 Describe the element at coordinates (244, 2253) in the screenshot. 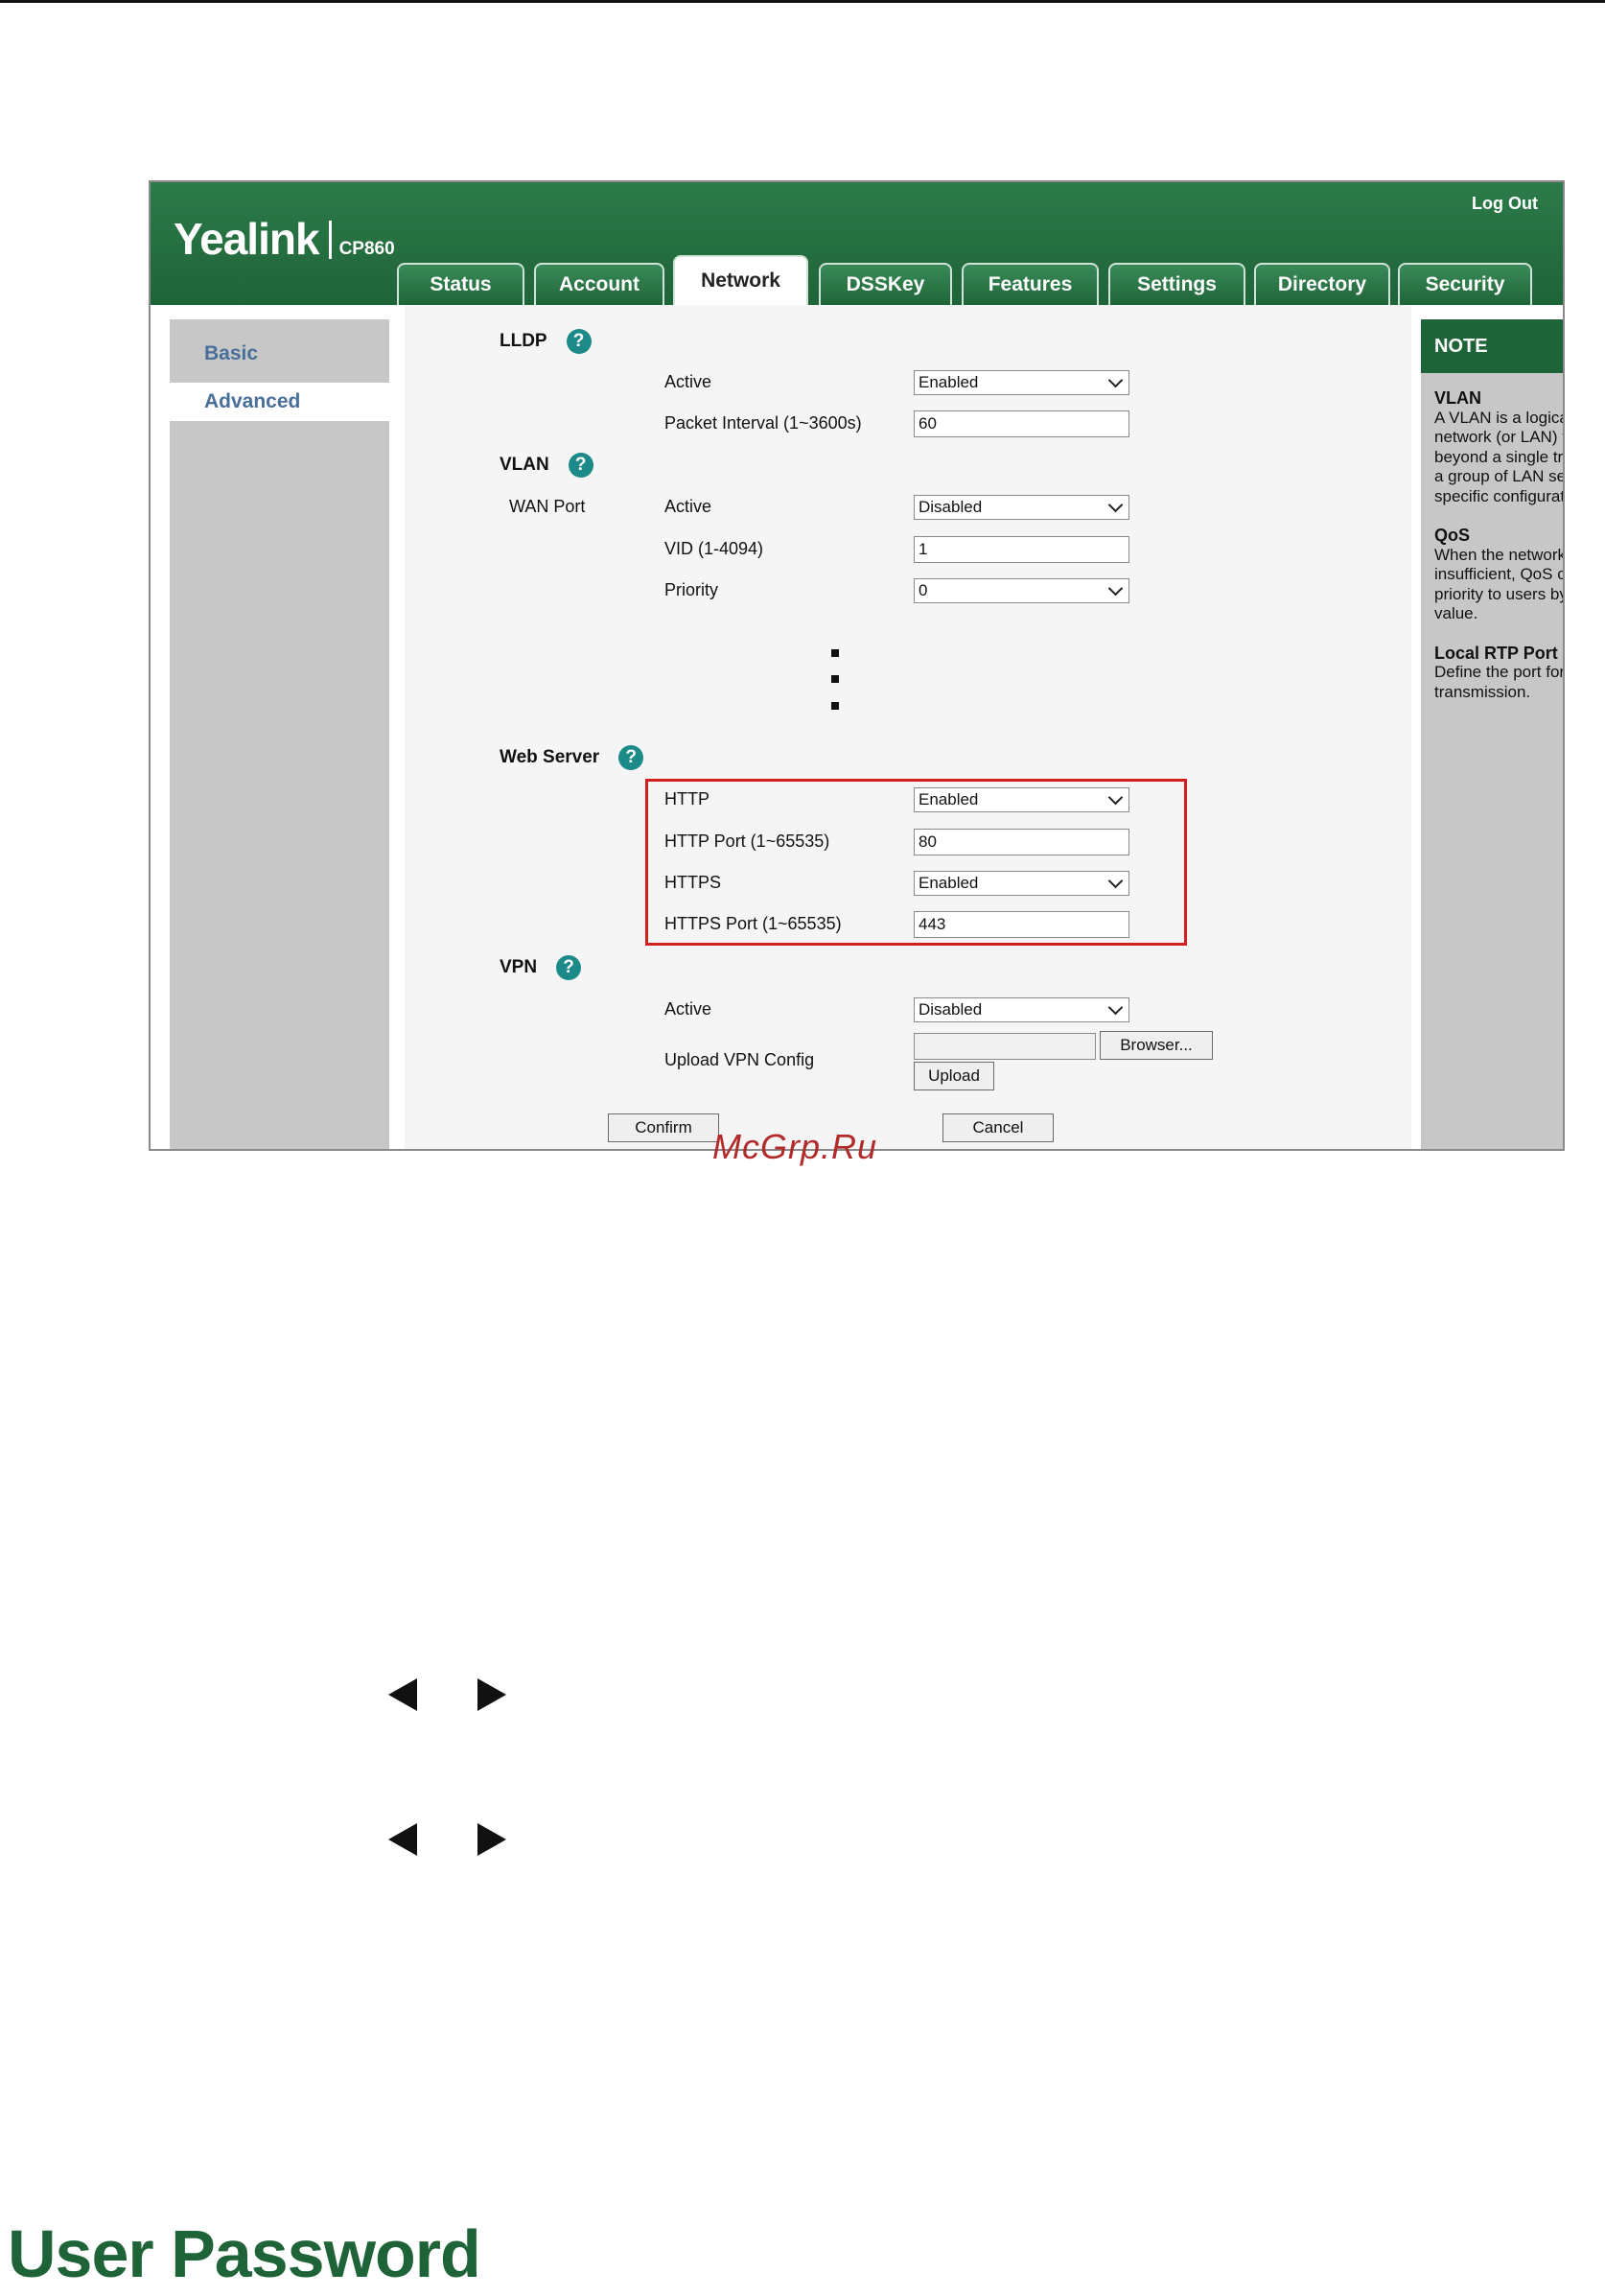

I see `section-heading: User Password` at that location.